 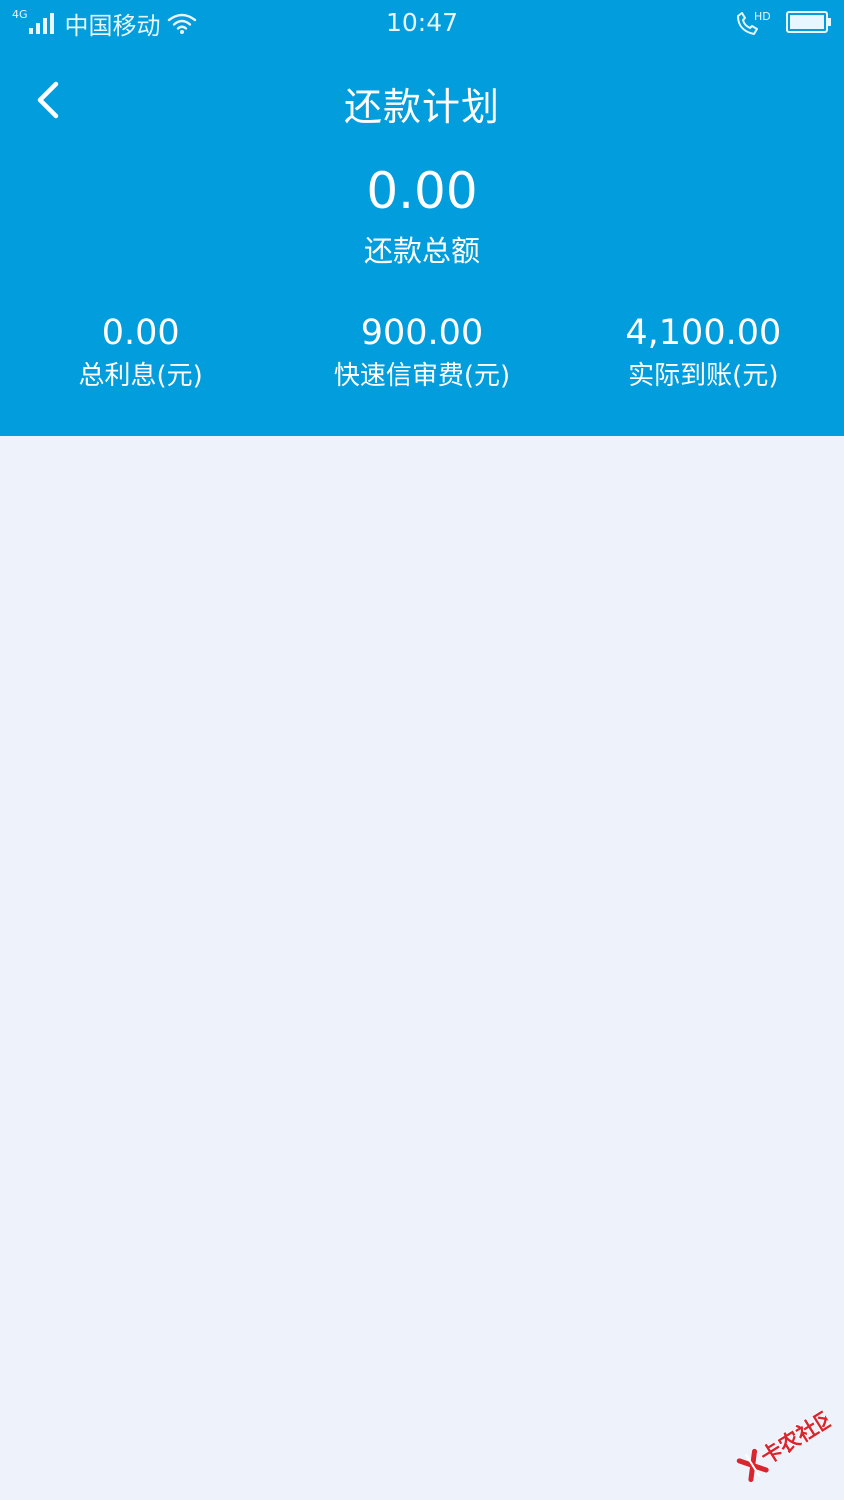 I want to click on total-repayment-amount: 0.00, so click(x=422, y=191).